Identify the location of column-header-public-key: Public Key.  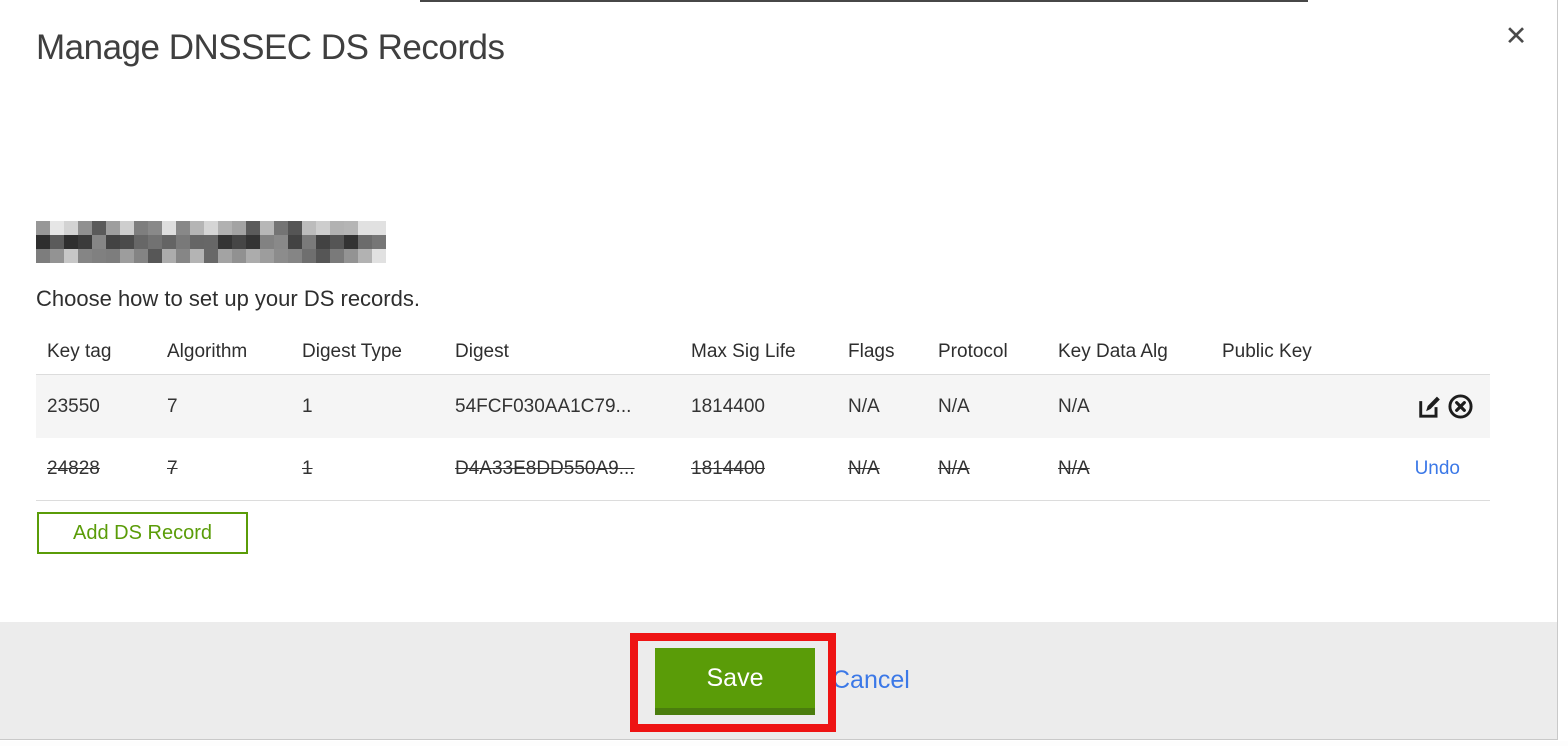
(1267, 351).